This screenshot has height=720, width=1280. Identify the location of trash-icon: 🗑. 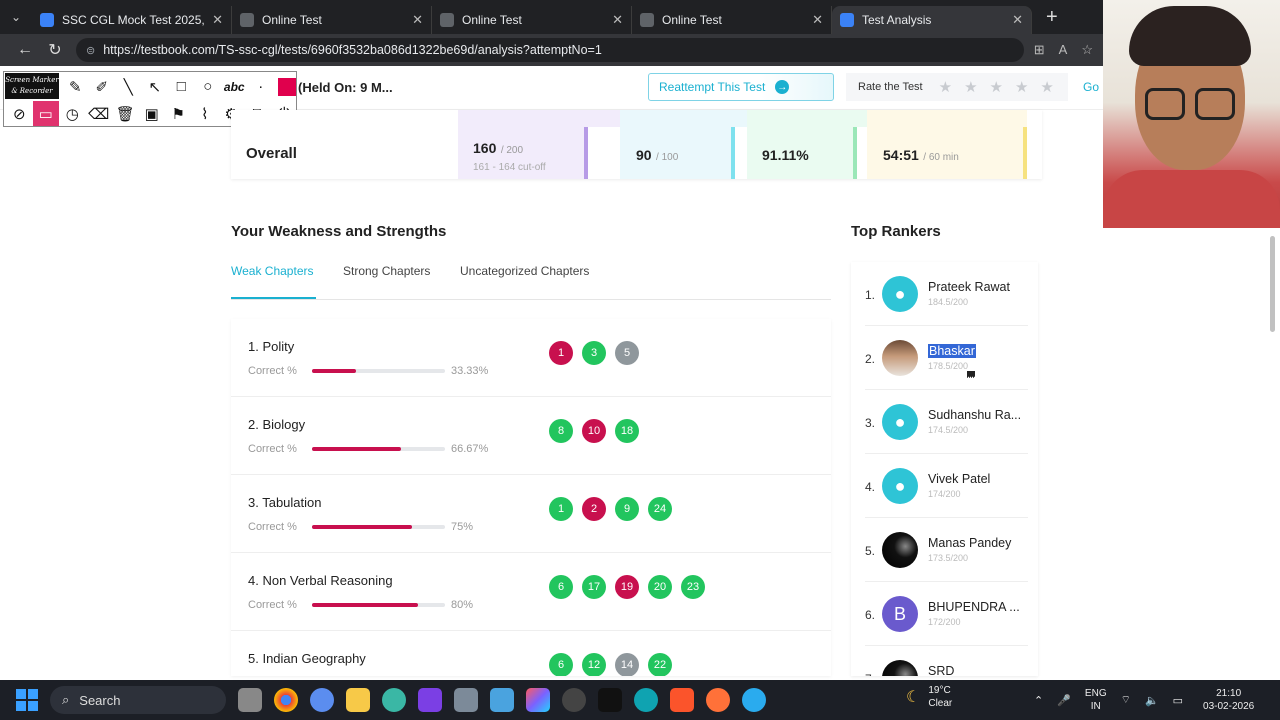
(125, 113).